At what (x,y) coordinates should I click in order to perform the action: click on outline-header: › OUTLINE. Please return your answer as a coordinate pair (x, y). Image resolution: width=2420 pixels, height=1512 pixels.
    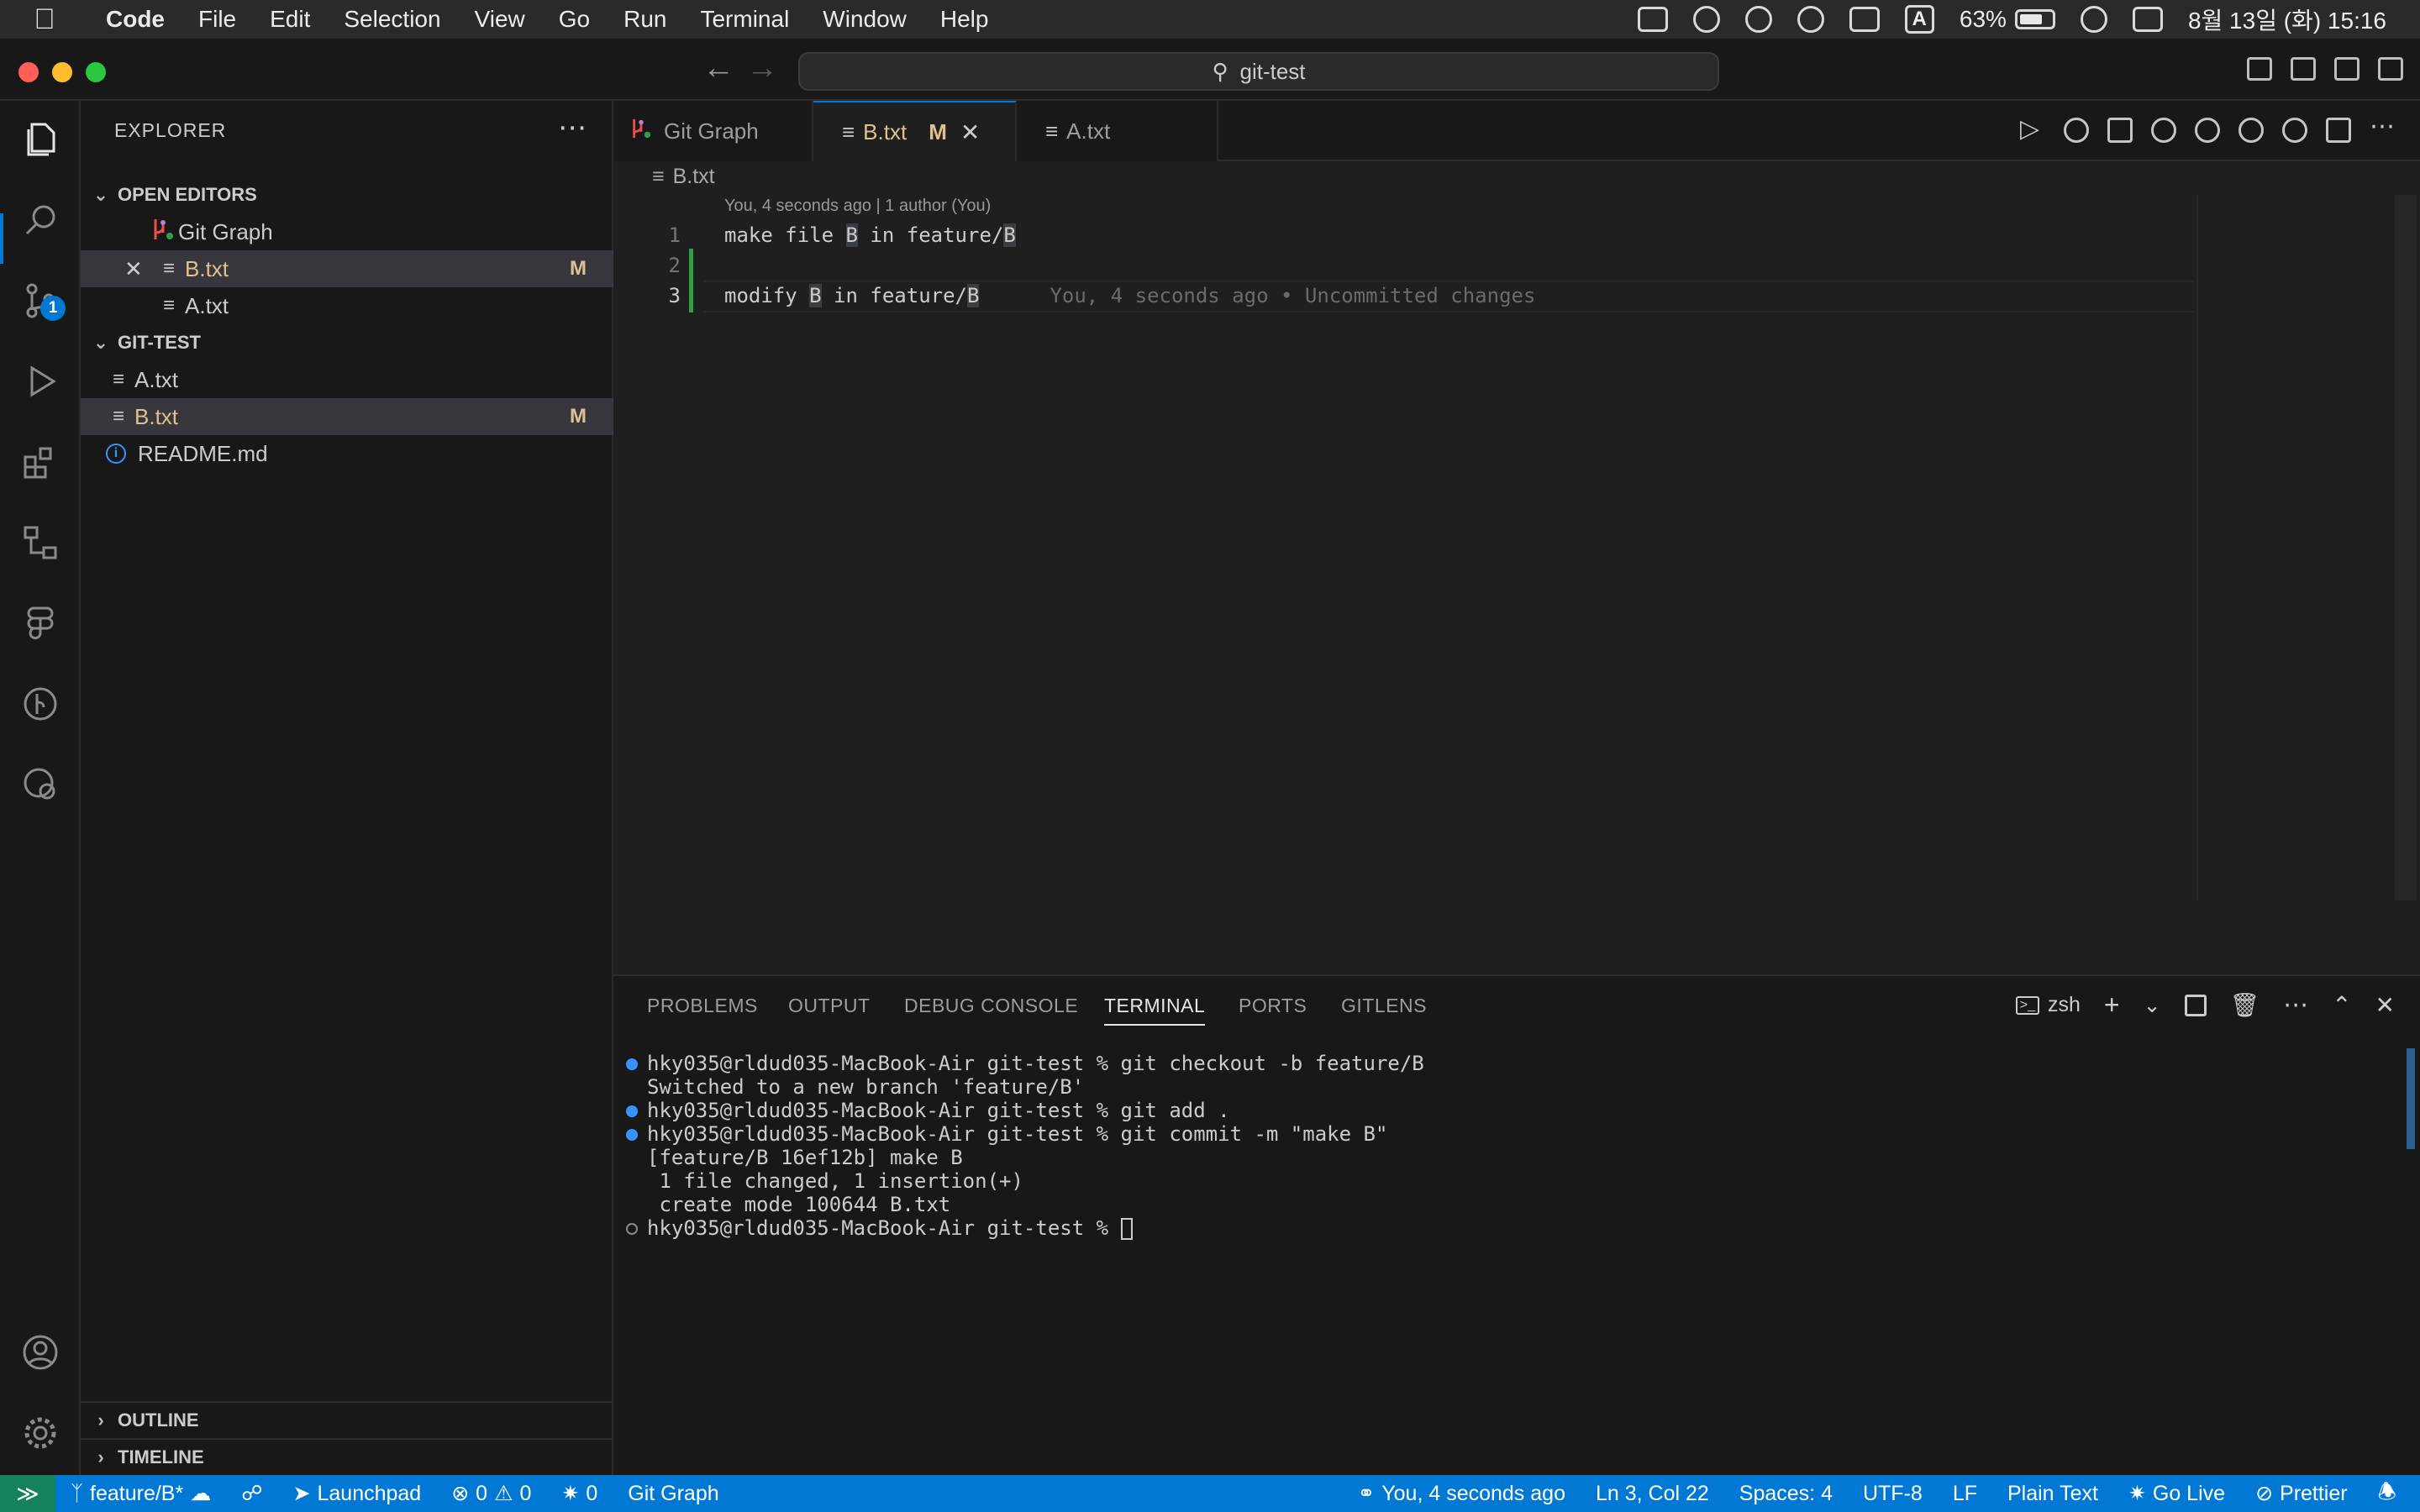
    Looking at the image, I should click on (347, 1419).